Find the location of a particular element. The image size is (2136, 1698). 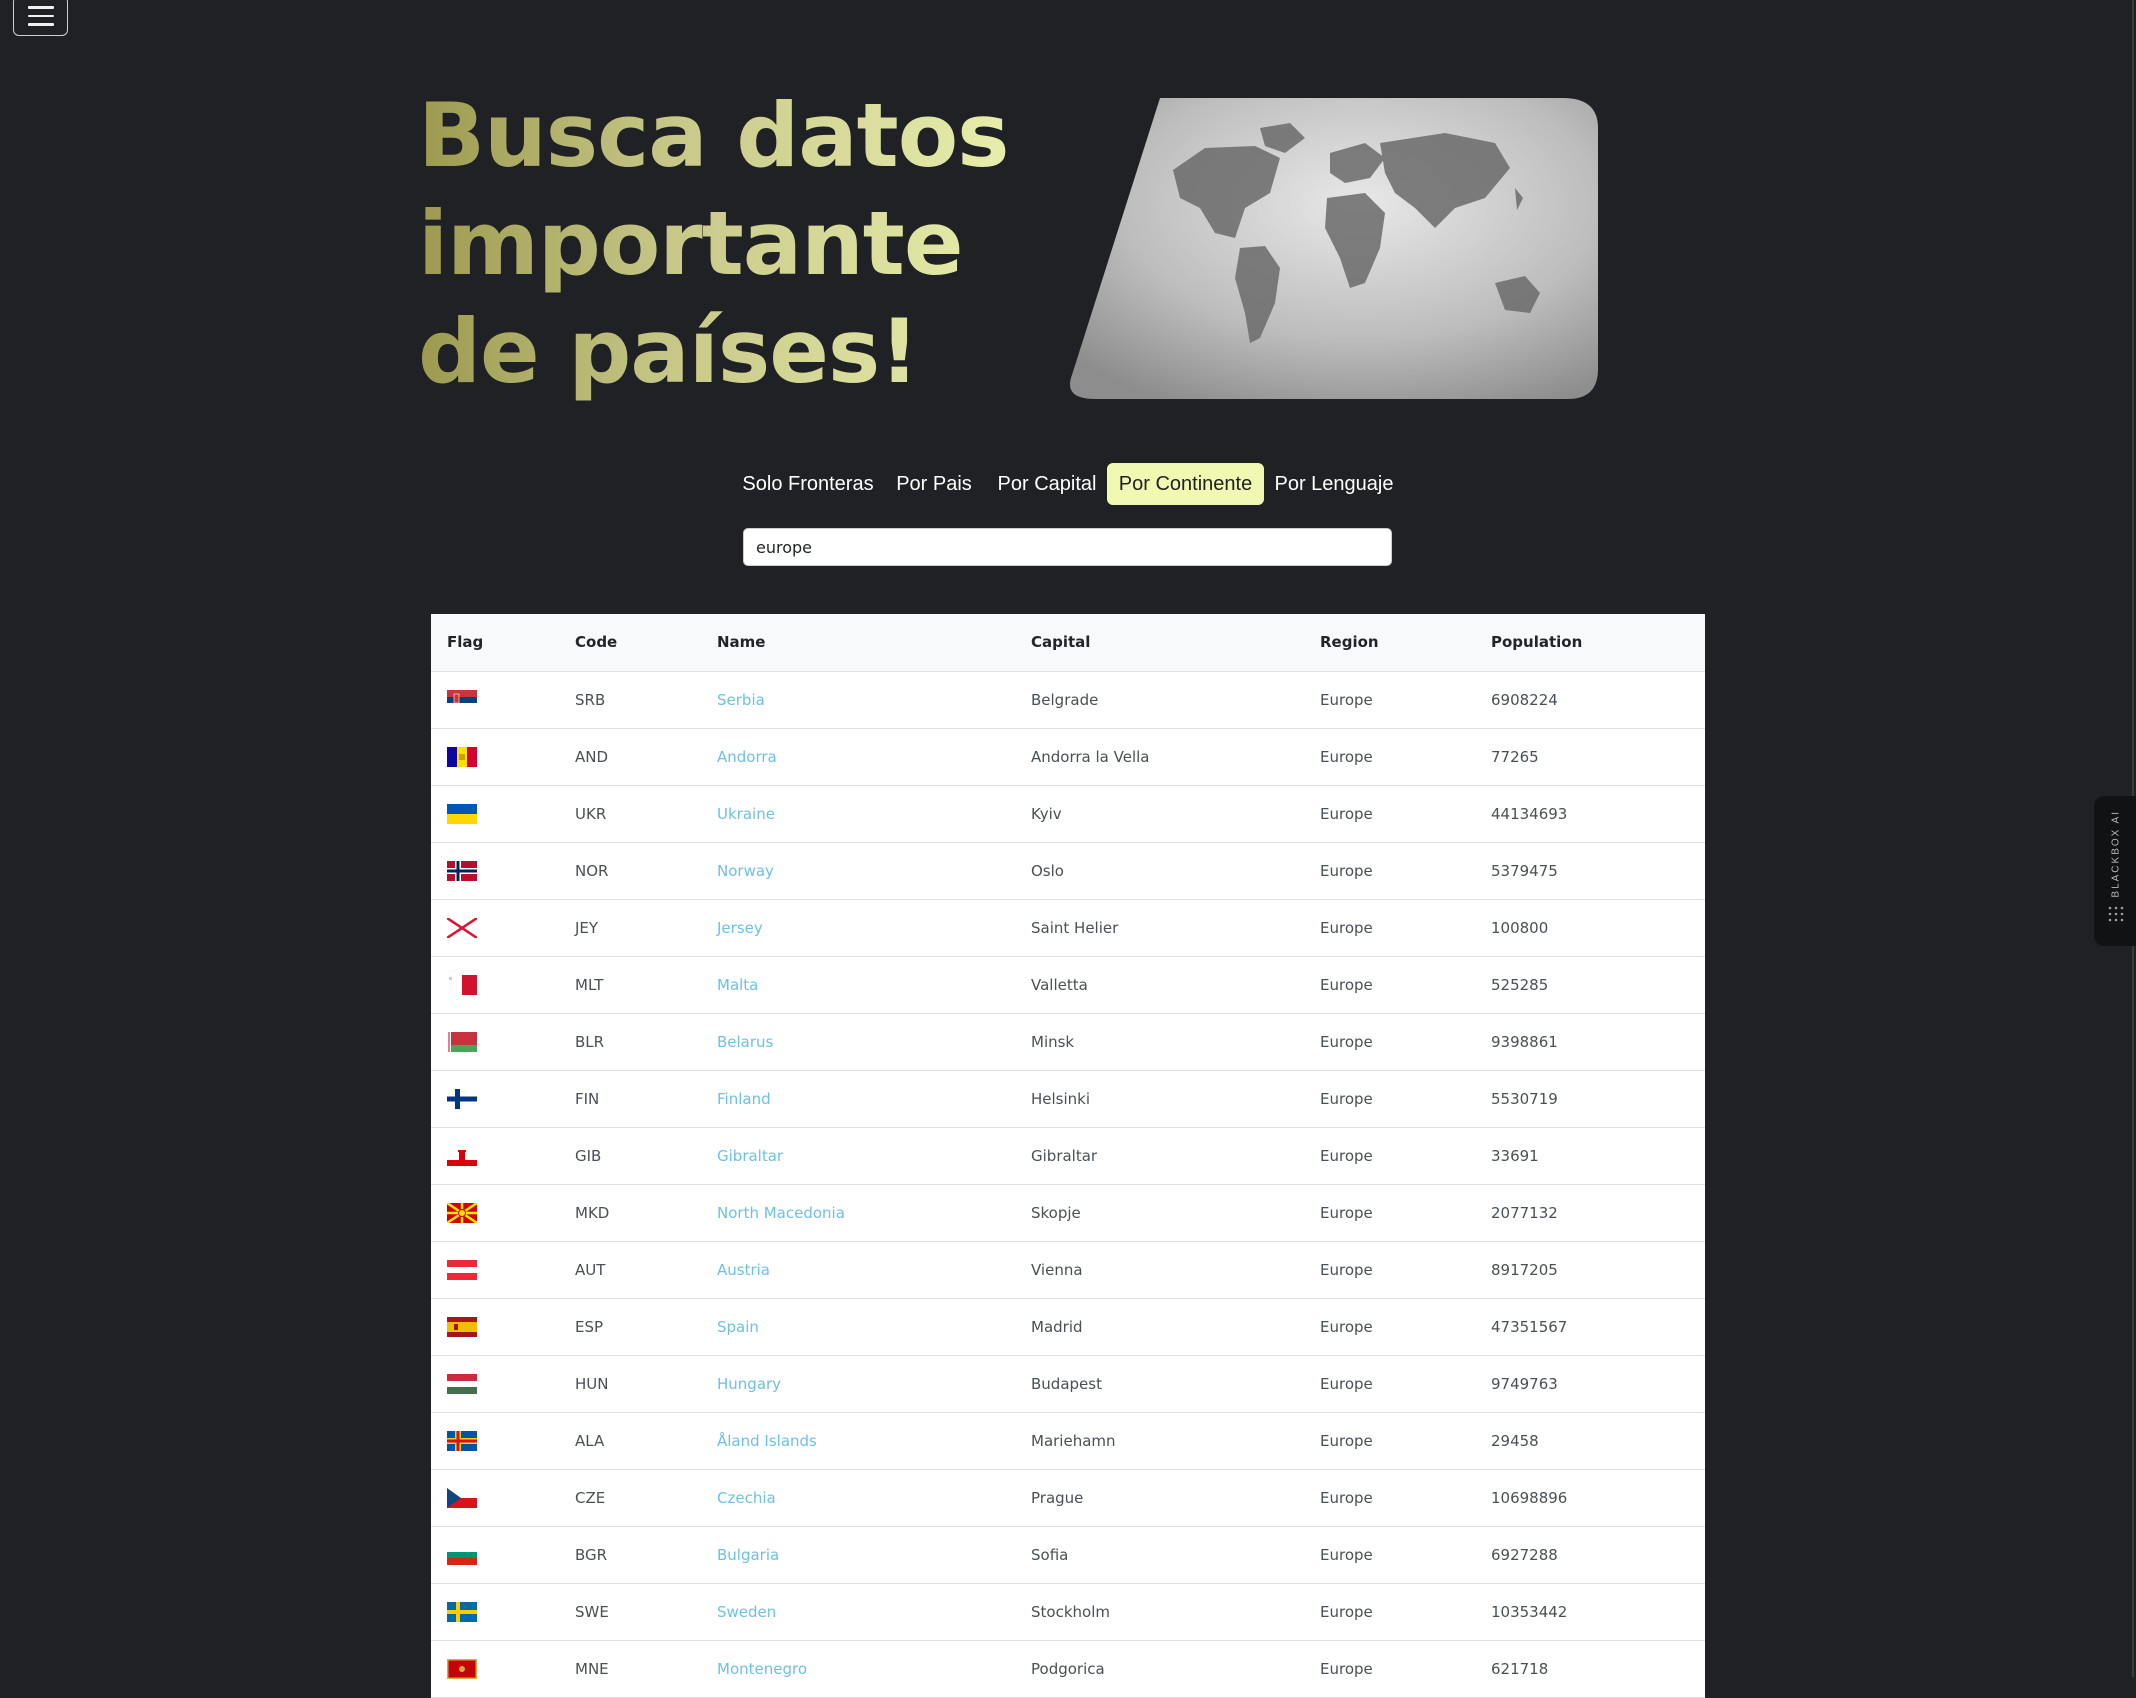

population-cell: 47351567 is located at coordinates (1590, 1327).